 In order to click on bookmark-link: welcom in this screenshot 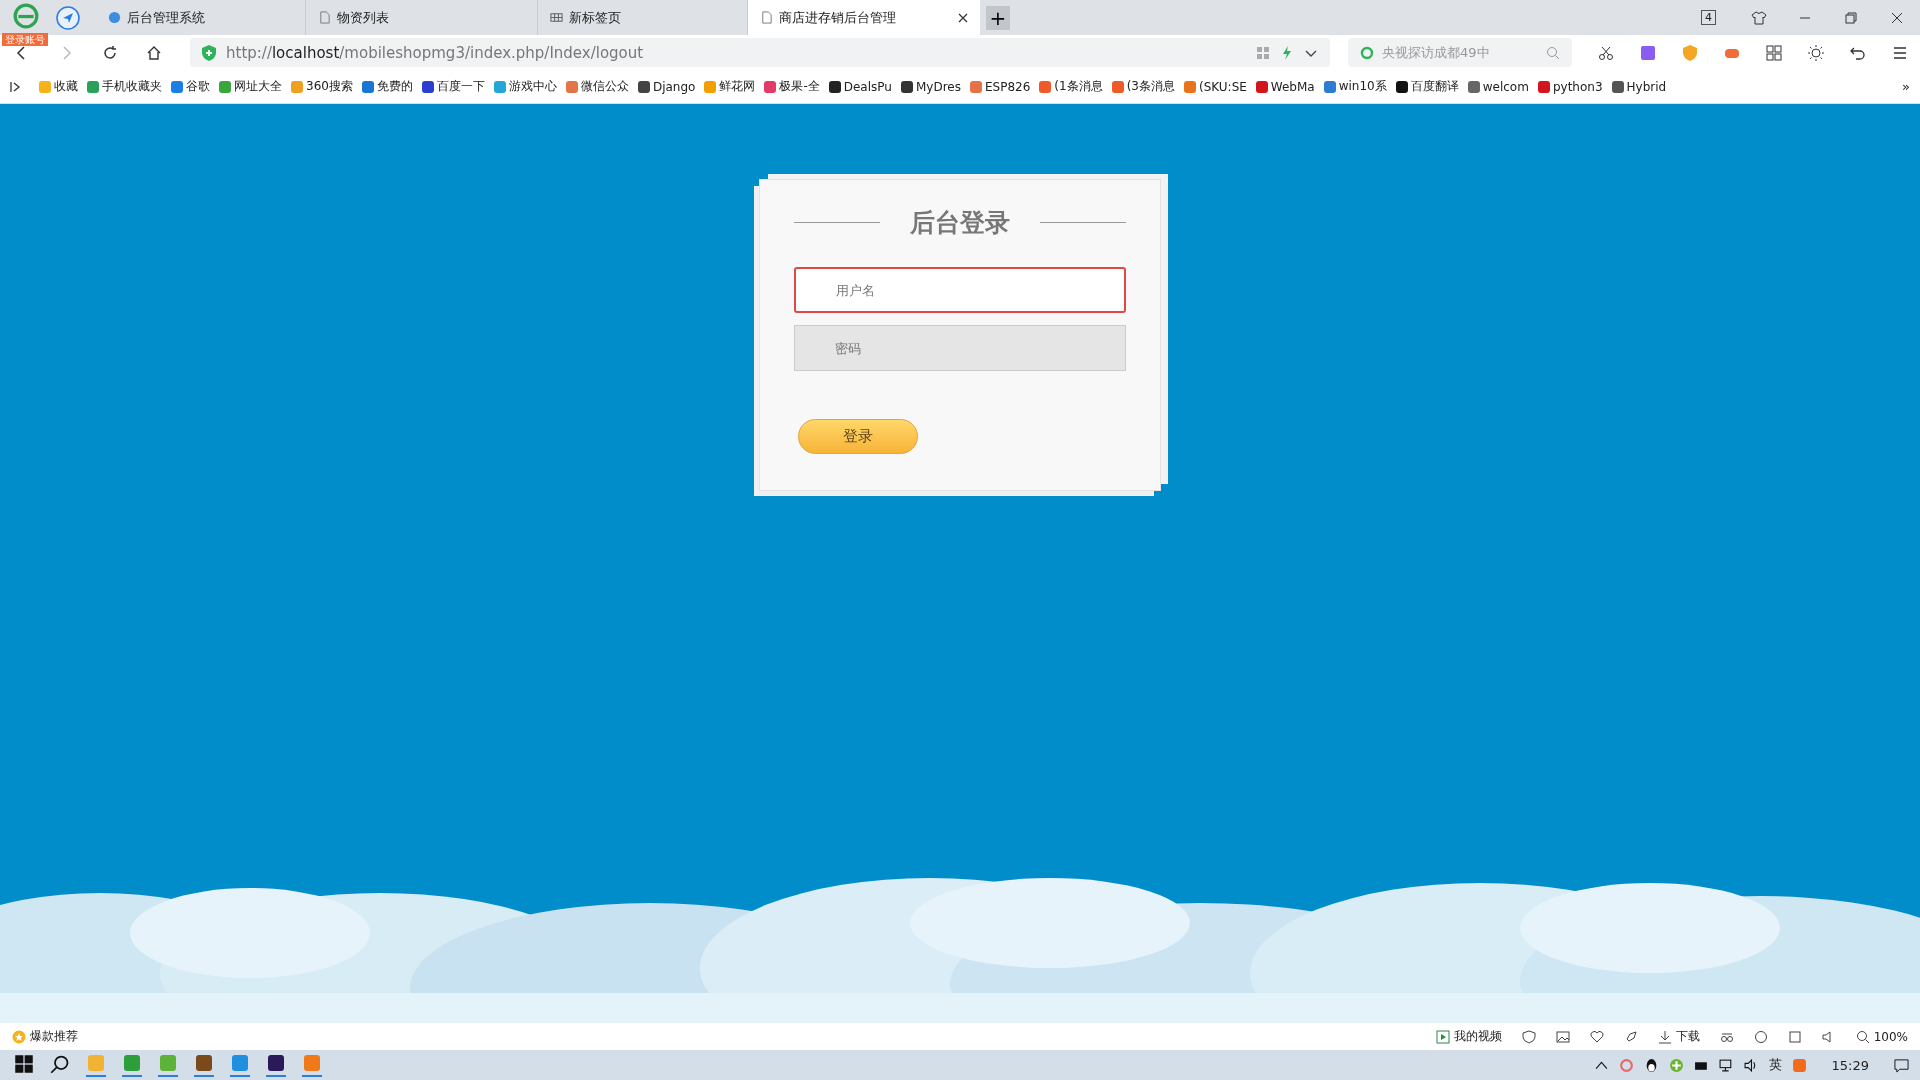, I will do `click(1505, 86)`.